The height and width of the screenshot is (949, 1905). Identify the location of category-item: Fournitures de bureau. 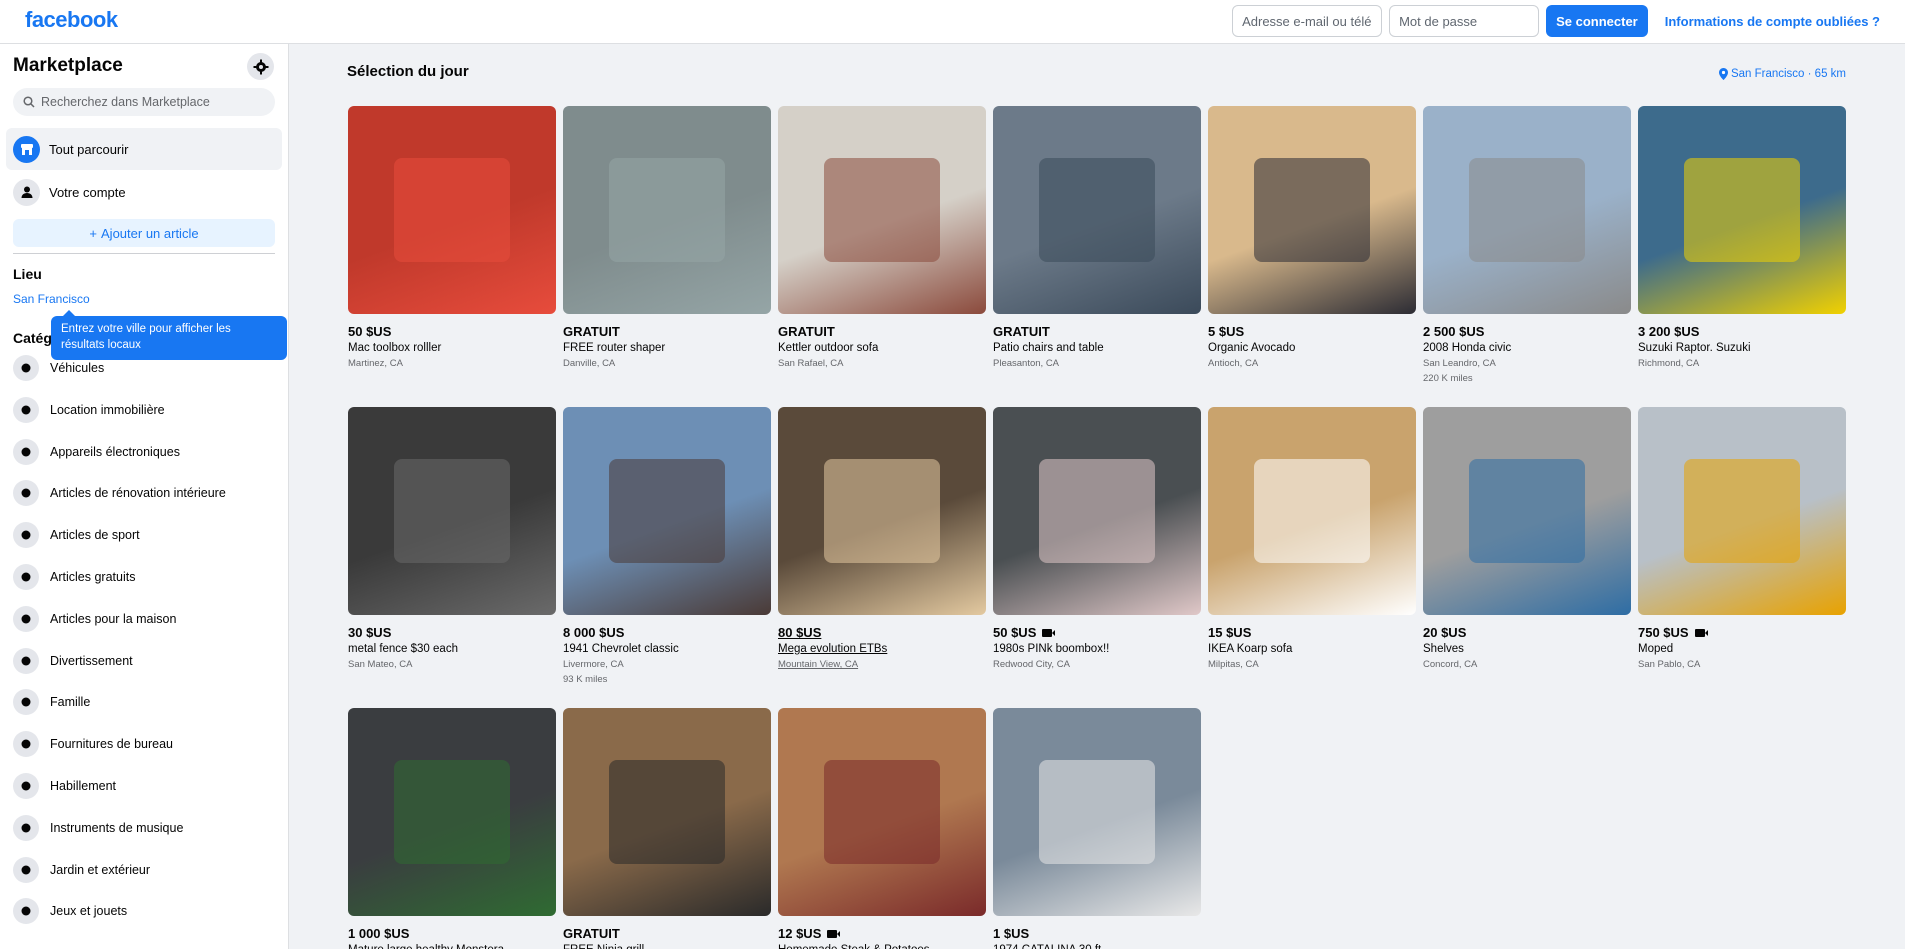
(144, 744).